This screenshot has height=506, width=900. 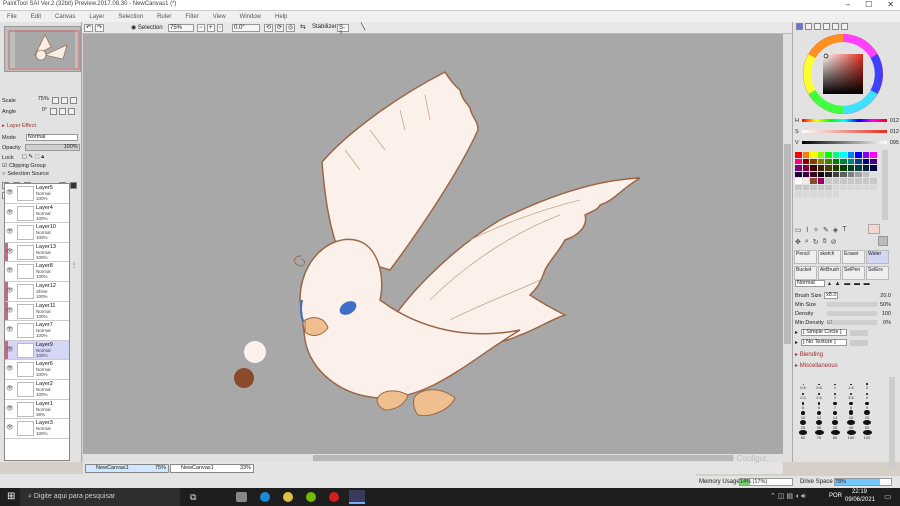 I want to click on language-indicator: POR, so click(x=835, y=496).